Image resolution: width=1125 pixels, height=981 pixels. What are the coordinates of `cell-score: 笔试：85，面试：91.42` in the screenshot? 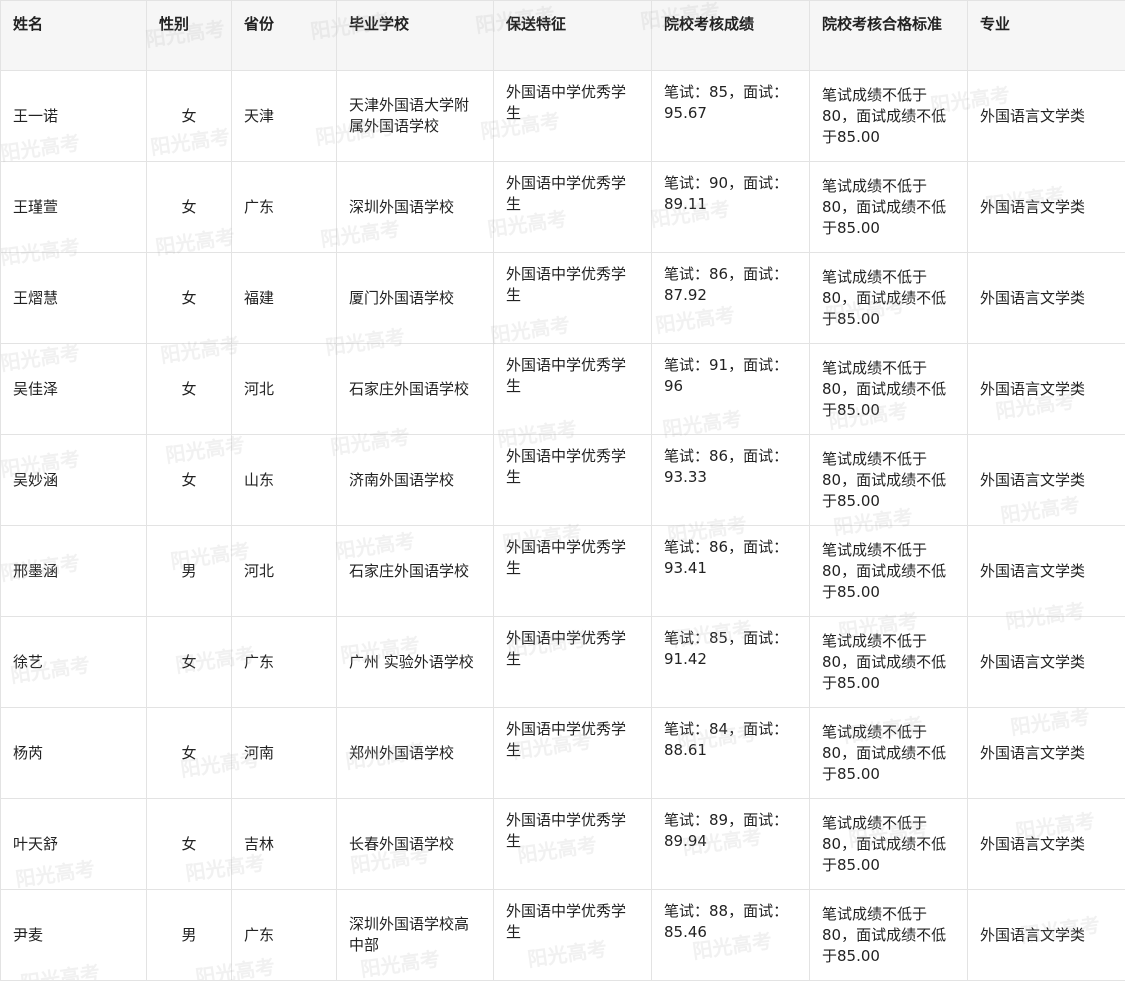 It's located at (731, 662).